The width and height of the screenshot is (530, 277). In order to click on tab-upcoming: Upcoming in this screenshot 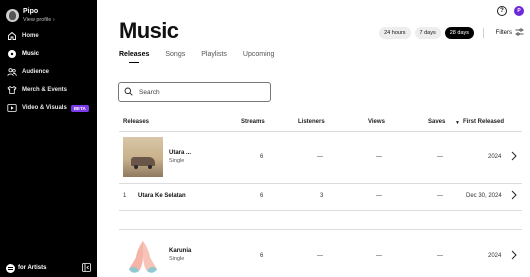, I will do `click(259, 56)`.